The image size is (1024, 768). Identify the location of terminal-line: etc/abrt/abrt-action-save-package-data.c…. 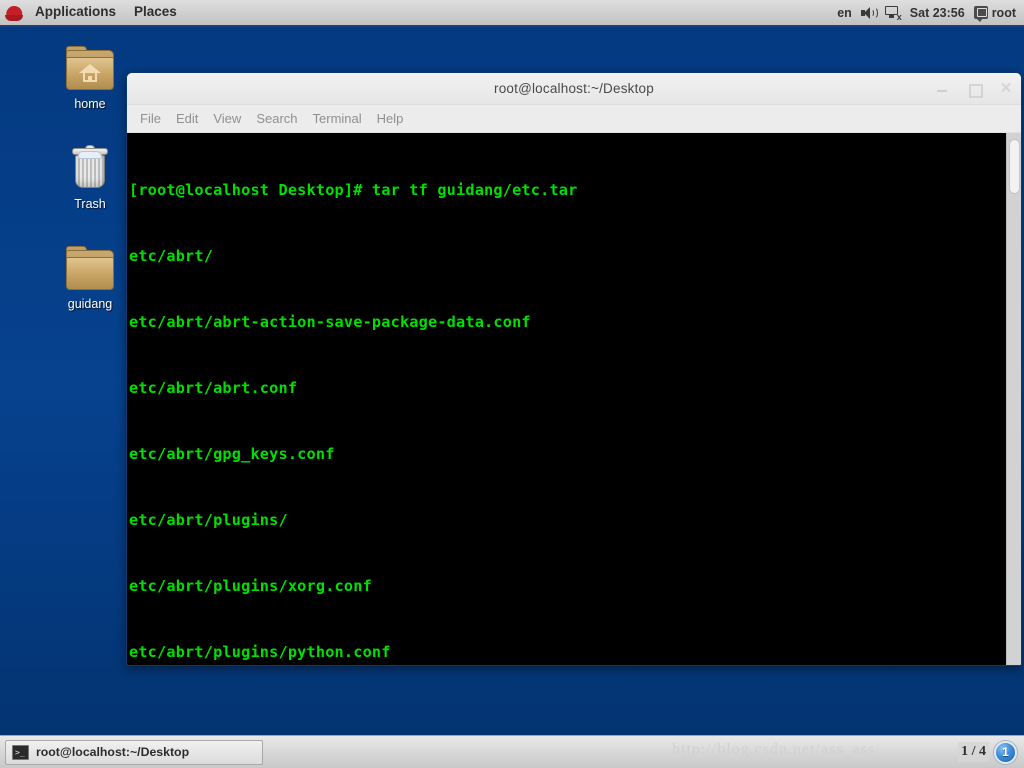
(330, 322).